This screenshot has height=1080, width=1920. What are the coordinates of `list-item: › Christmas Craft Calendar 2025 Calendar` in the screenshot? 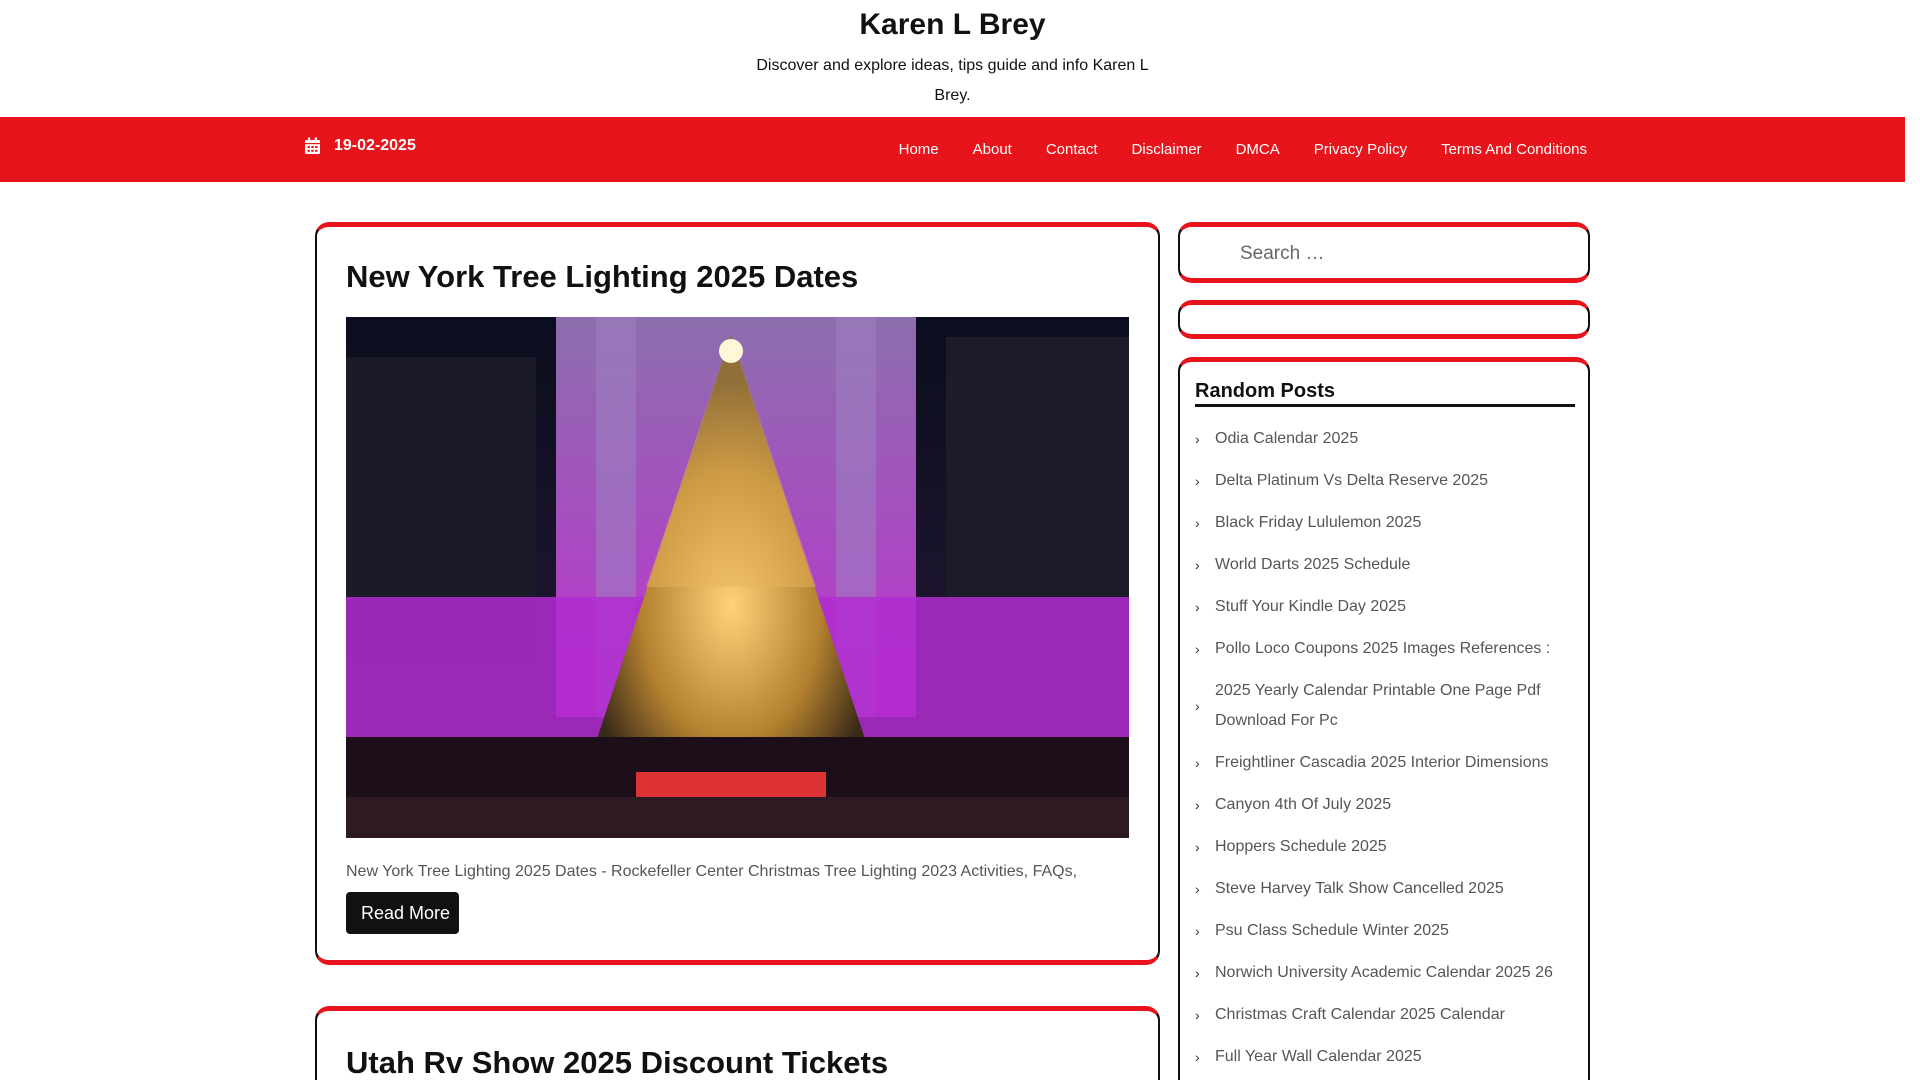 It's located at (1385, 1015).